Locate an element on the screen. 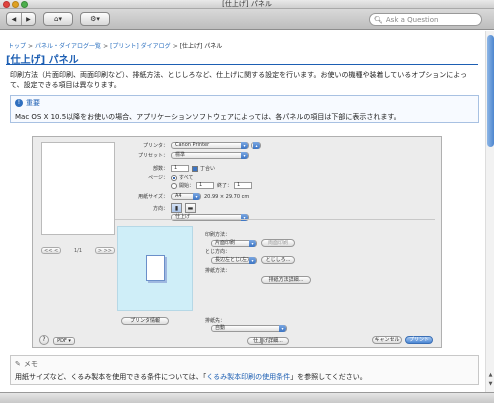 The width and height of the screenshot is (494, 403). copies-row: 部数： 1 丁合い is located at coordinates (171, 168).